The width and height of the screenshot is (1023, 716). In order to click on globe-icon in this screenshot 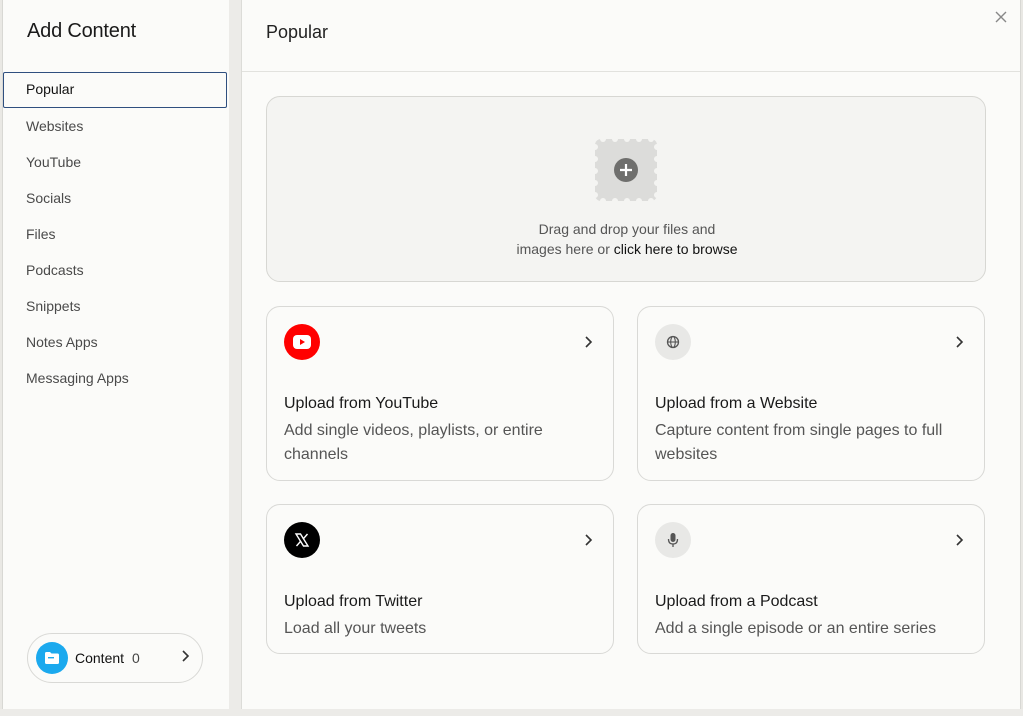, I will do `click(673, 342)`.